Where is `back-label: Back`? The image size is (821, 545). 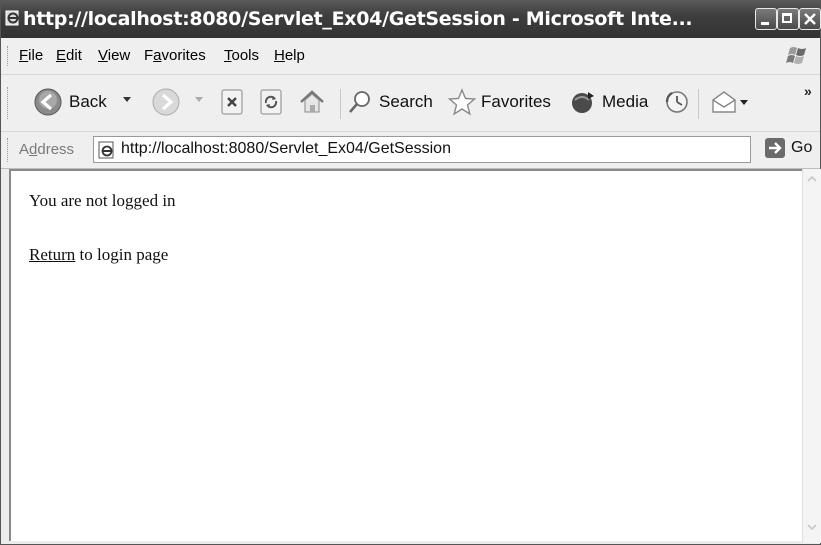
back-label: Back is located at coordinates (88, 101).